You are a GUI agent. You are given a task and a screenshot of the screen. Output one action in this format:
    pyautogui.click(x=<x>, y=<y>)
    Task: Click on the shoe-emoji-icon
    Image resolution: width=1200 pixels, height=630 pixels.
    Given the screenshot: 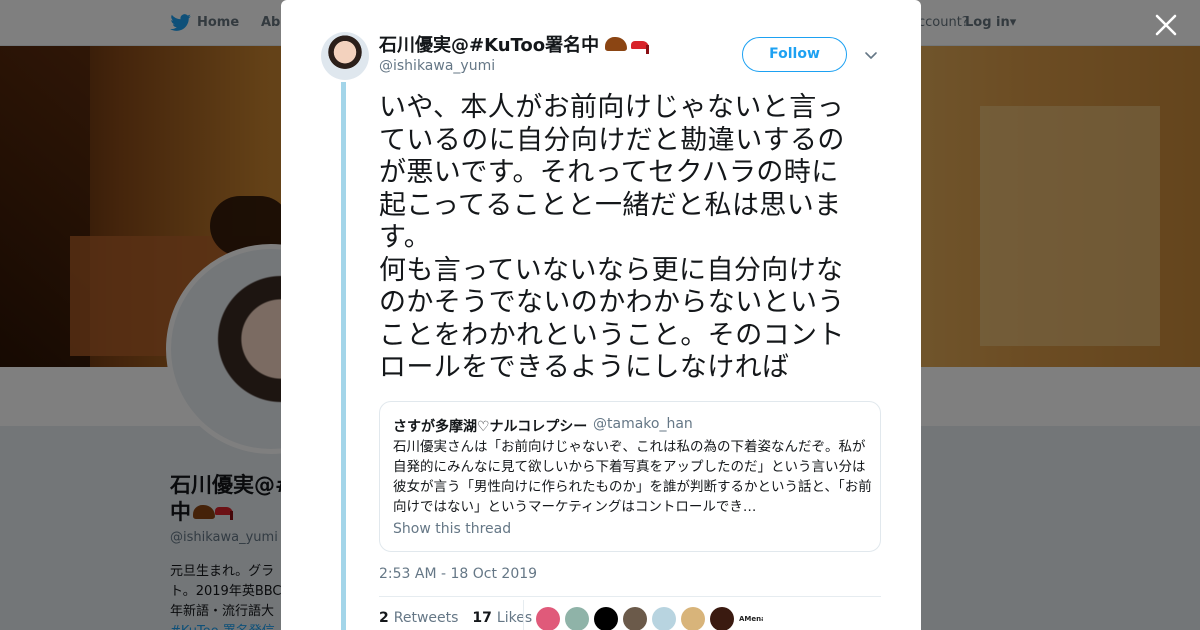 What is the action you would take?
    pyautogui.click(x=616, y=44)
    